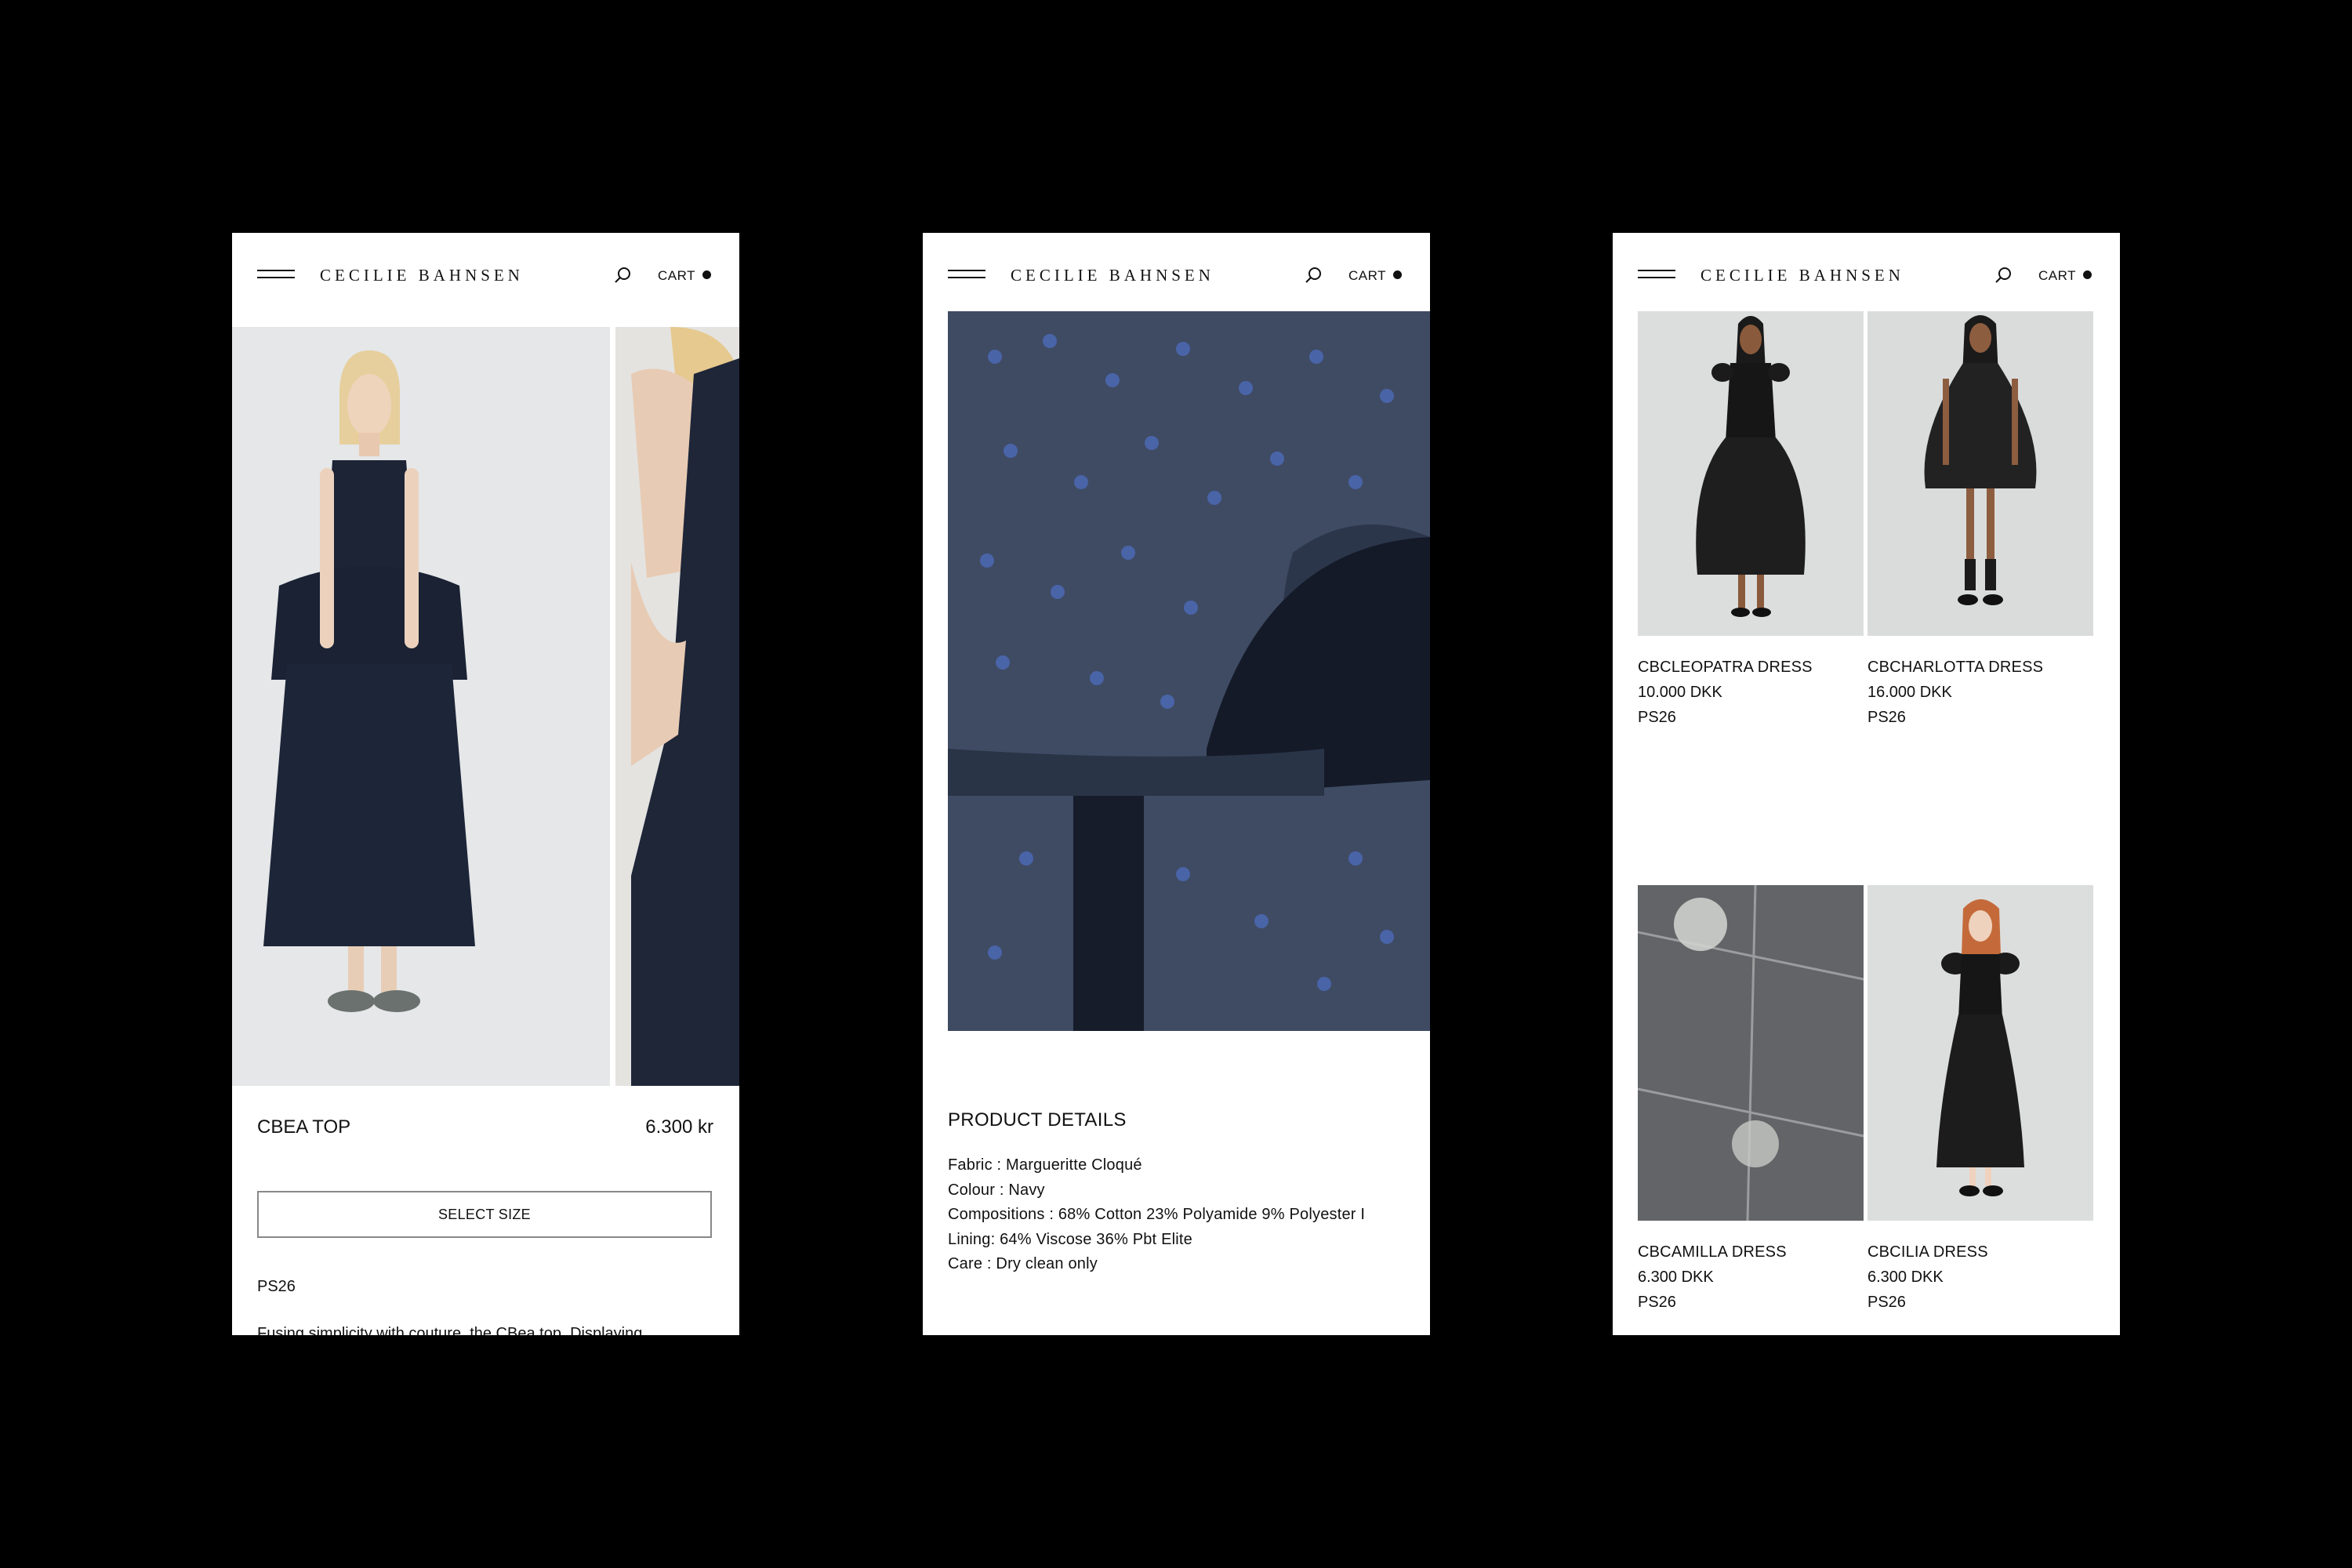 The height and width of the screenshot is (1568, 2352). What do you see at coordinates (1023, 1263) in the screenshot?
I see `detail-care: Care : Dry clean only` at bounding box center [1023, 1263].